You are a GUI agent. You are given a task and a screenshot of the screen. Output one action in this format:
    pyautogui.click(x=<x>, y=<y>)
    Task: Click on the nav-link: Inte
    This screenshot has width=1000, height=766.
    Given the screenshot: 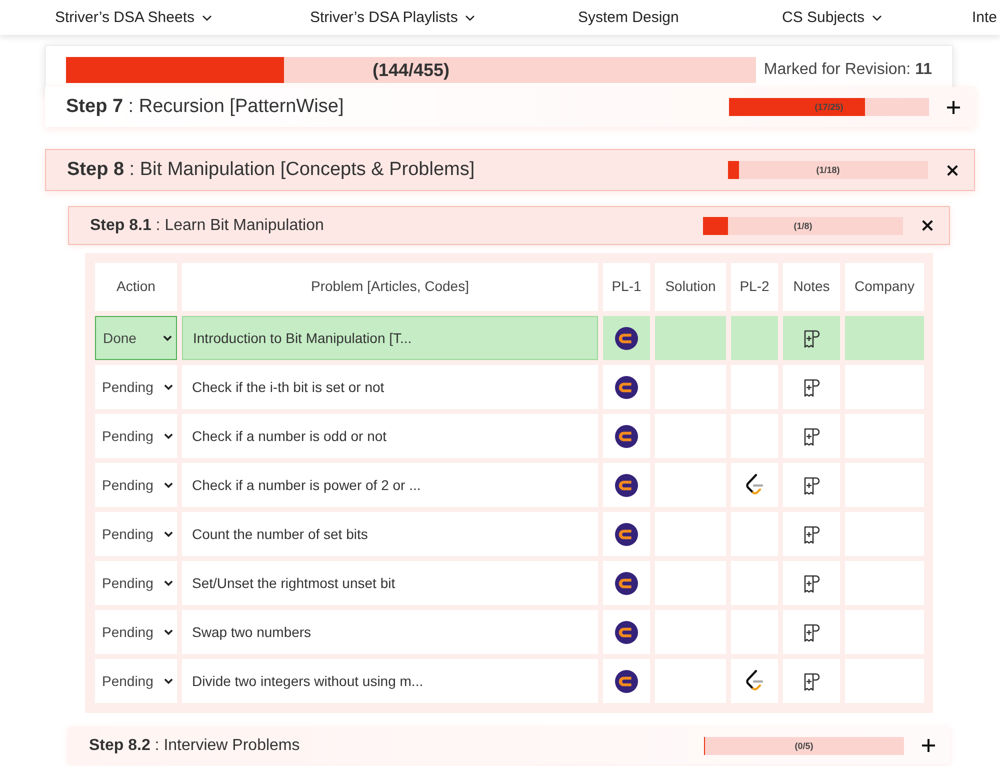 What is the action you would take?
    pyautogui.click(x=985, y=17)
    